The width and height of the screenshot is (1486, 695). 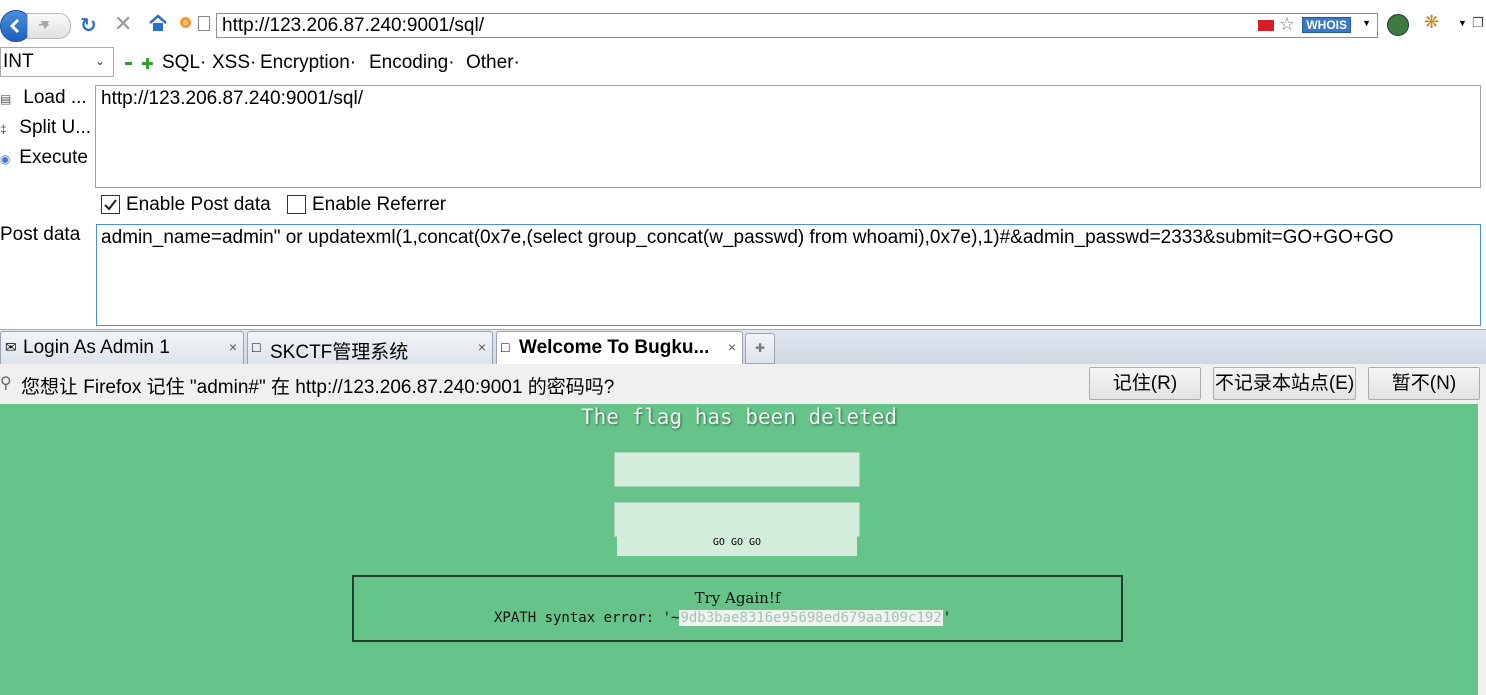 I want to click on enable-referrer-label: Enable Referrer, so click(x=379, y=205).